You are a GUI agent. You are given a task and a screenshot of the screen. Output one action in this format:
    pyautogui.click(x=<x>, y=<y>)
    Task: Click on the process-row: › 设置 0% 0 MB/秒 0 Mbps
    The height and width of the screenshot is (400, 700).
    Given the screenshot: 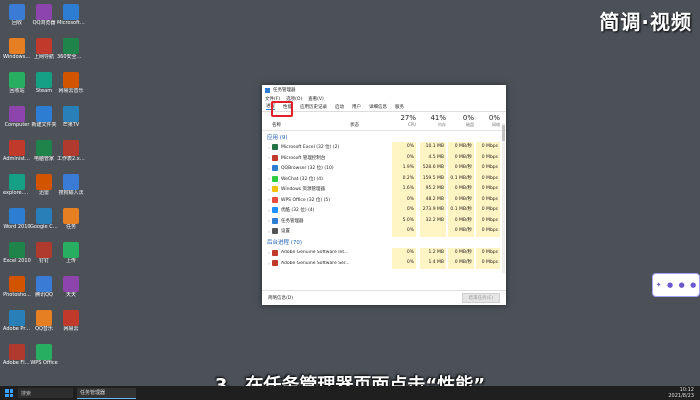 What is the action you would take?
    pyautogui.click(x=384, y=231)
    